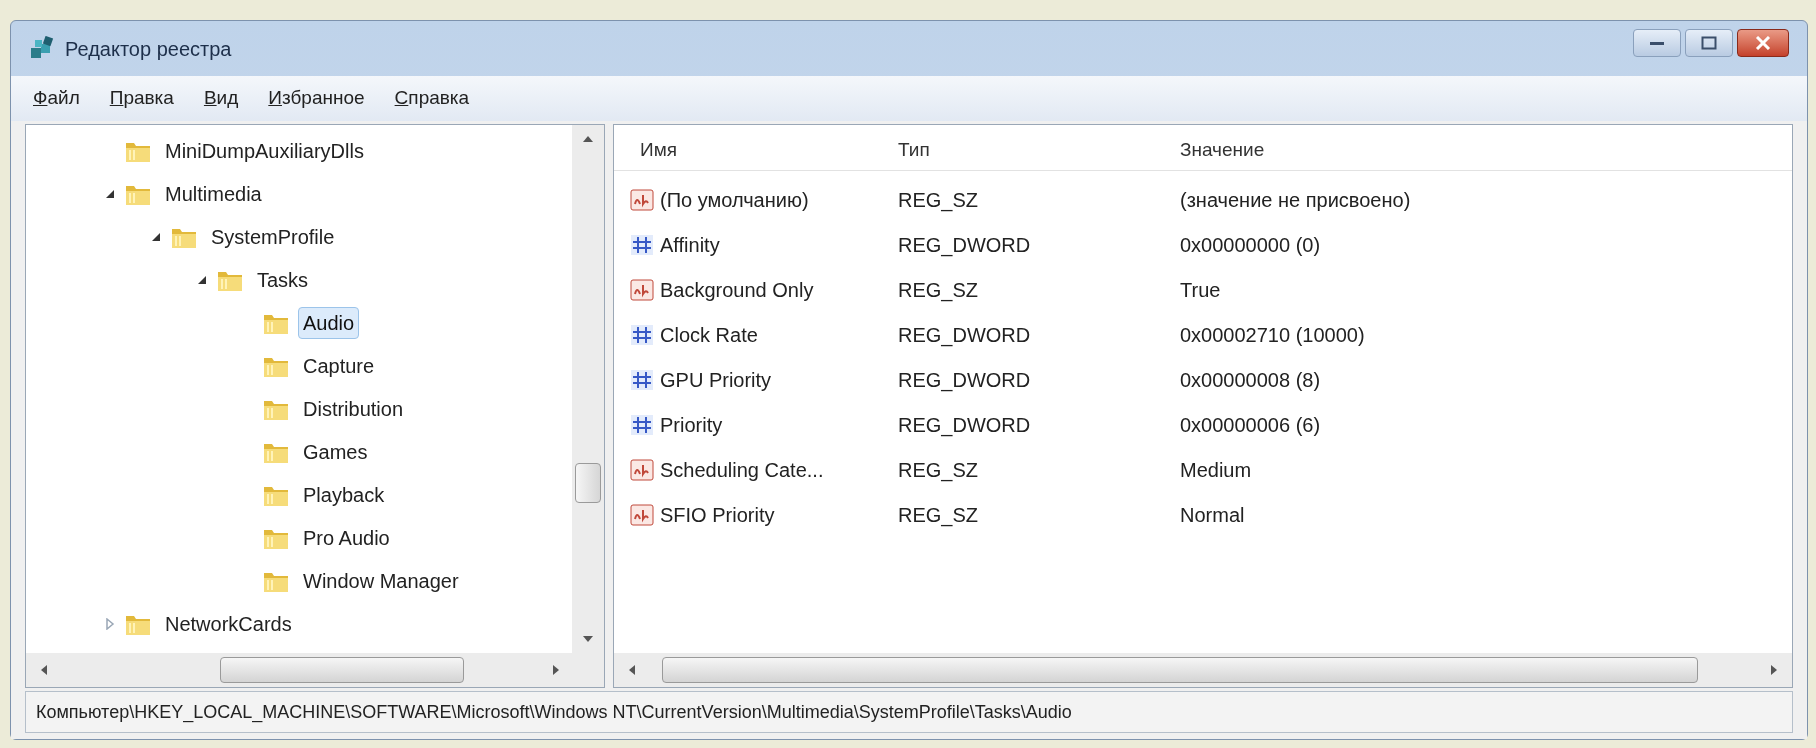  What do you see at coordinates (1216, 470) in the screenshot?
I see `value-data: Medium` at bounding box center [1216, 470].